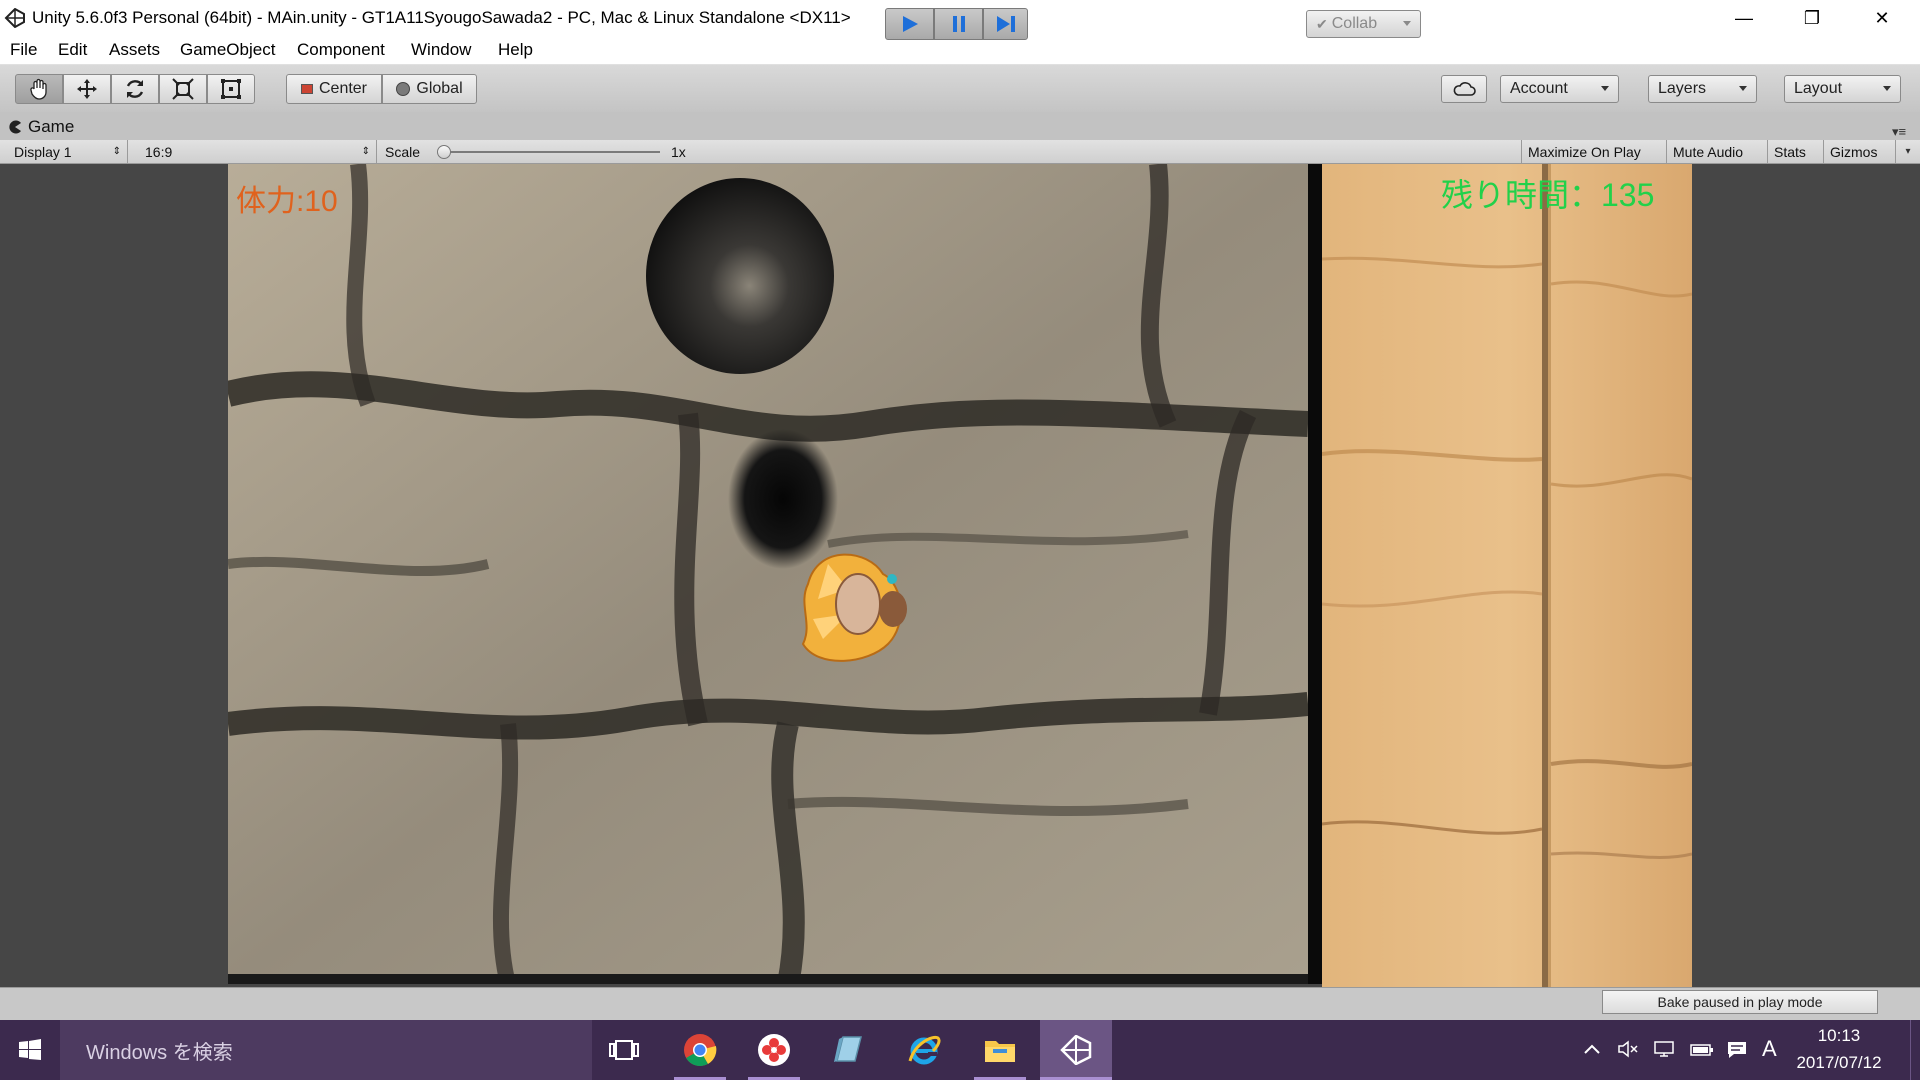 The image size is (1920, 1080). I want to click on hand-tool-icon, so click(38, 89).